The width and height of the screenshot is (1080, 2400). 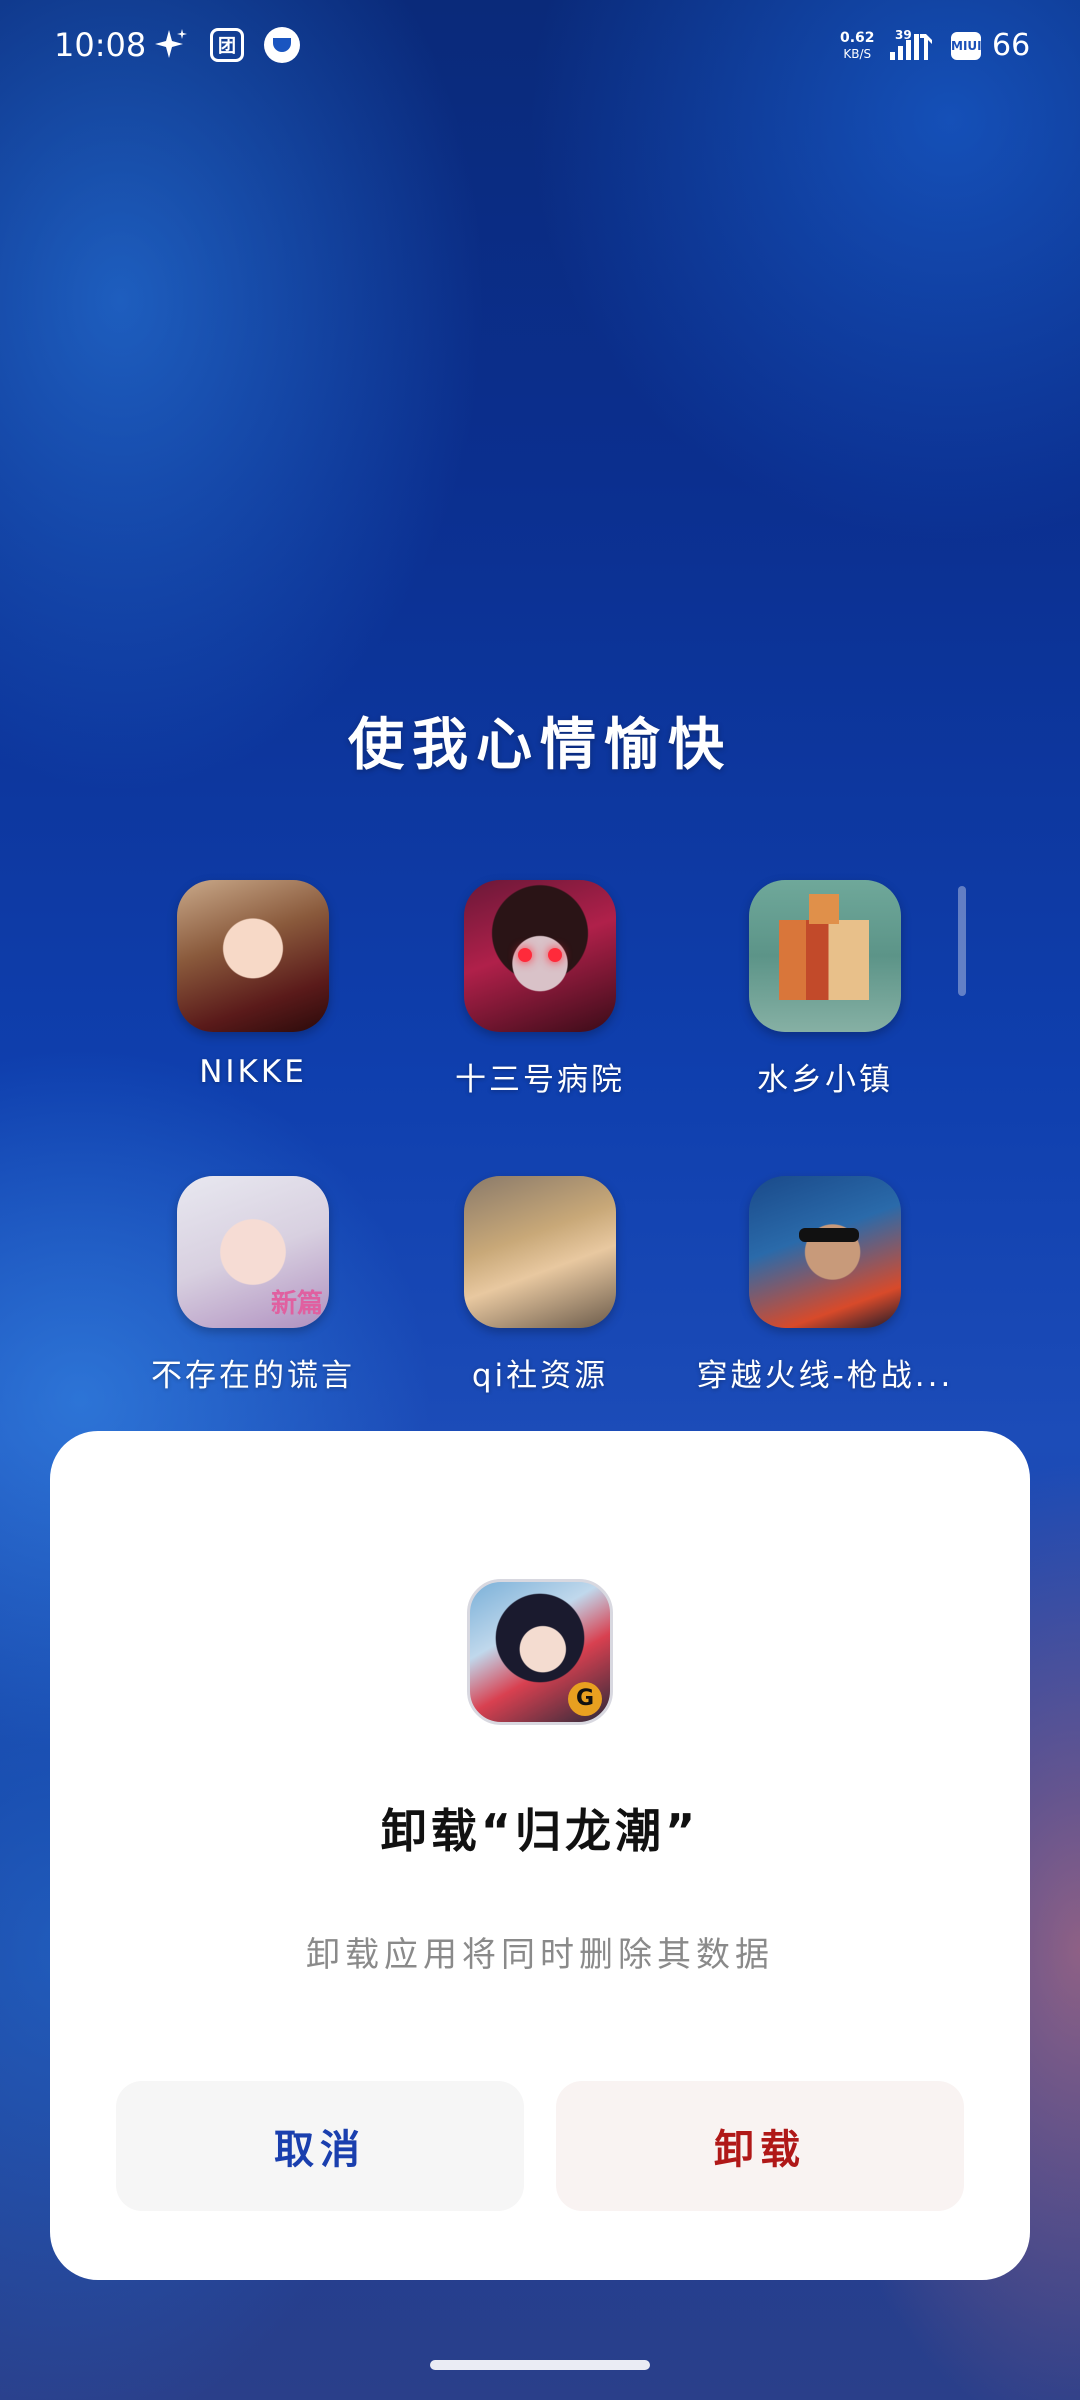 I want to click on nikke-app-icon, so click(x=253, y=956).